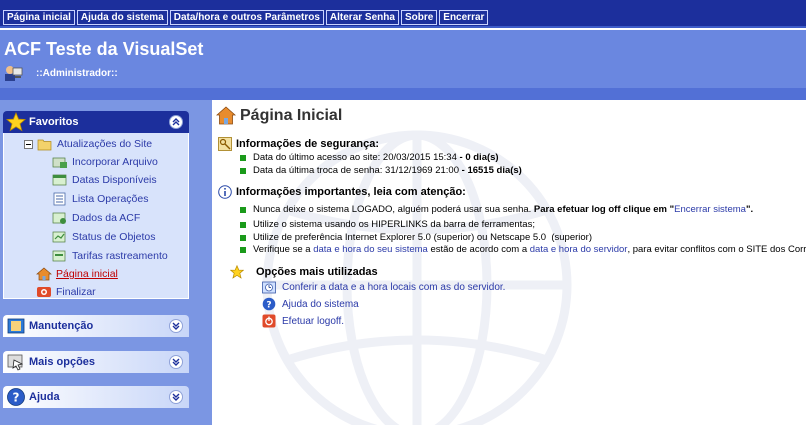 The image size is (806, 425). What do you see at coordinates (106, 218) in the screenshot?
I see `tree-item-label: Dados da ACF` at bounding box center [106, 218].